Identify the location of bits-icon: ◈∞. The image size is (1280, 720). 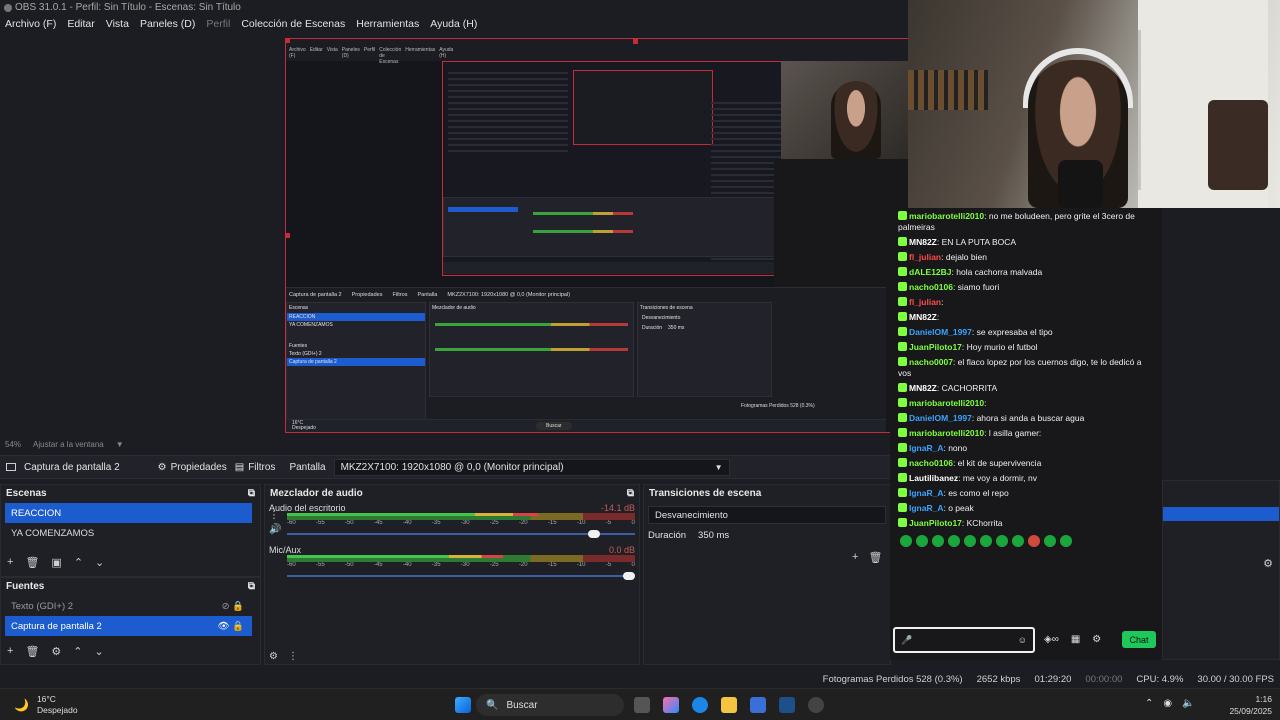
(1051, 639).